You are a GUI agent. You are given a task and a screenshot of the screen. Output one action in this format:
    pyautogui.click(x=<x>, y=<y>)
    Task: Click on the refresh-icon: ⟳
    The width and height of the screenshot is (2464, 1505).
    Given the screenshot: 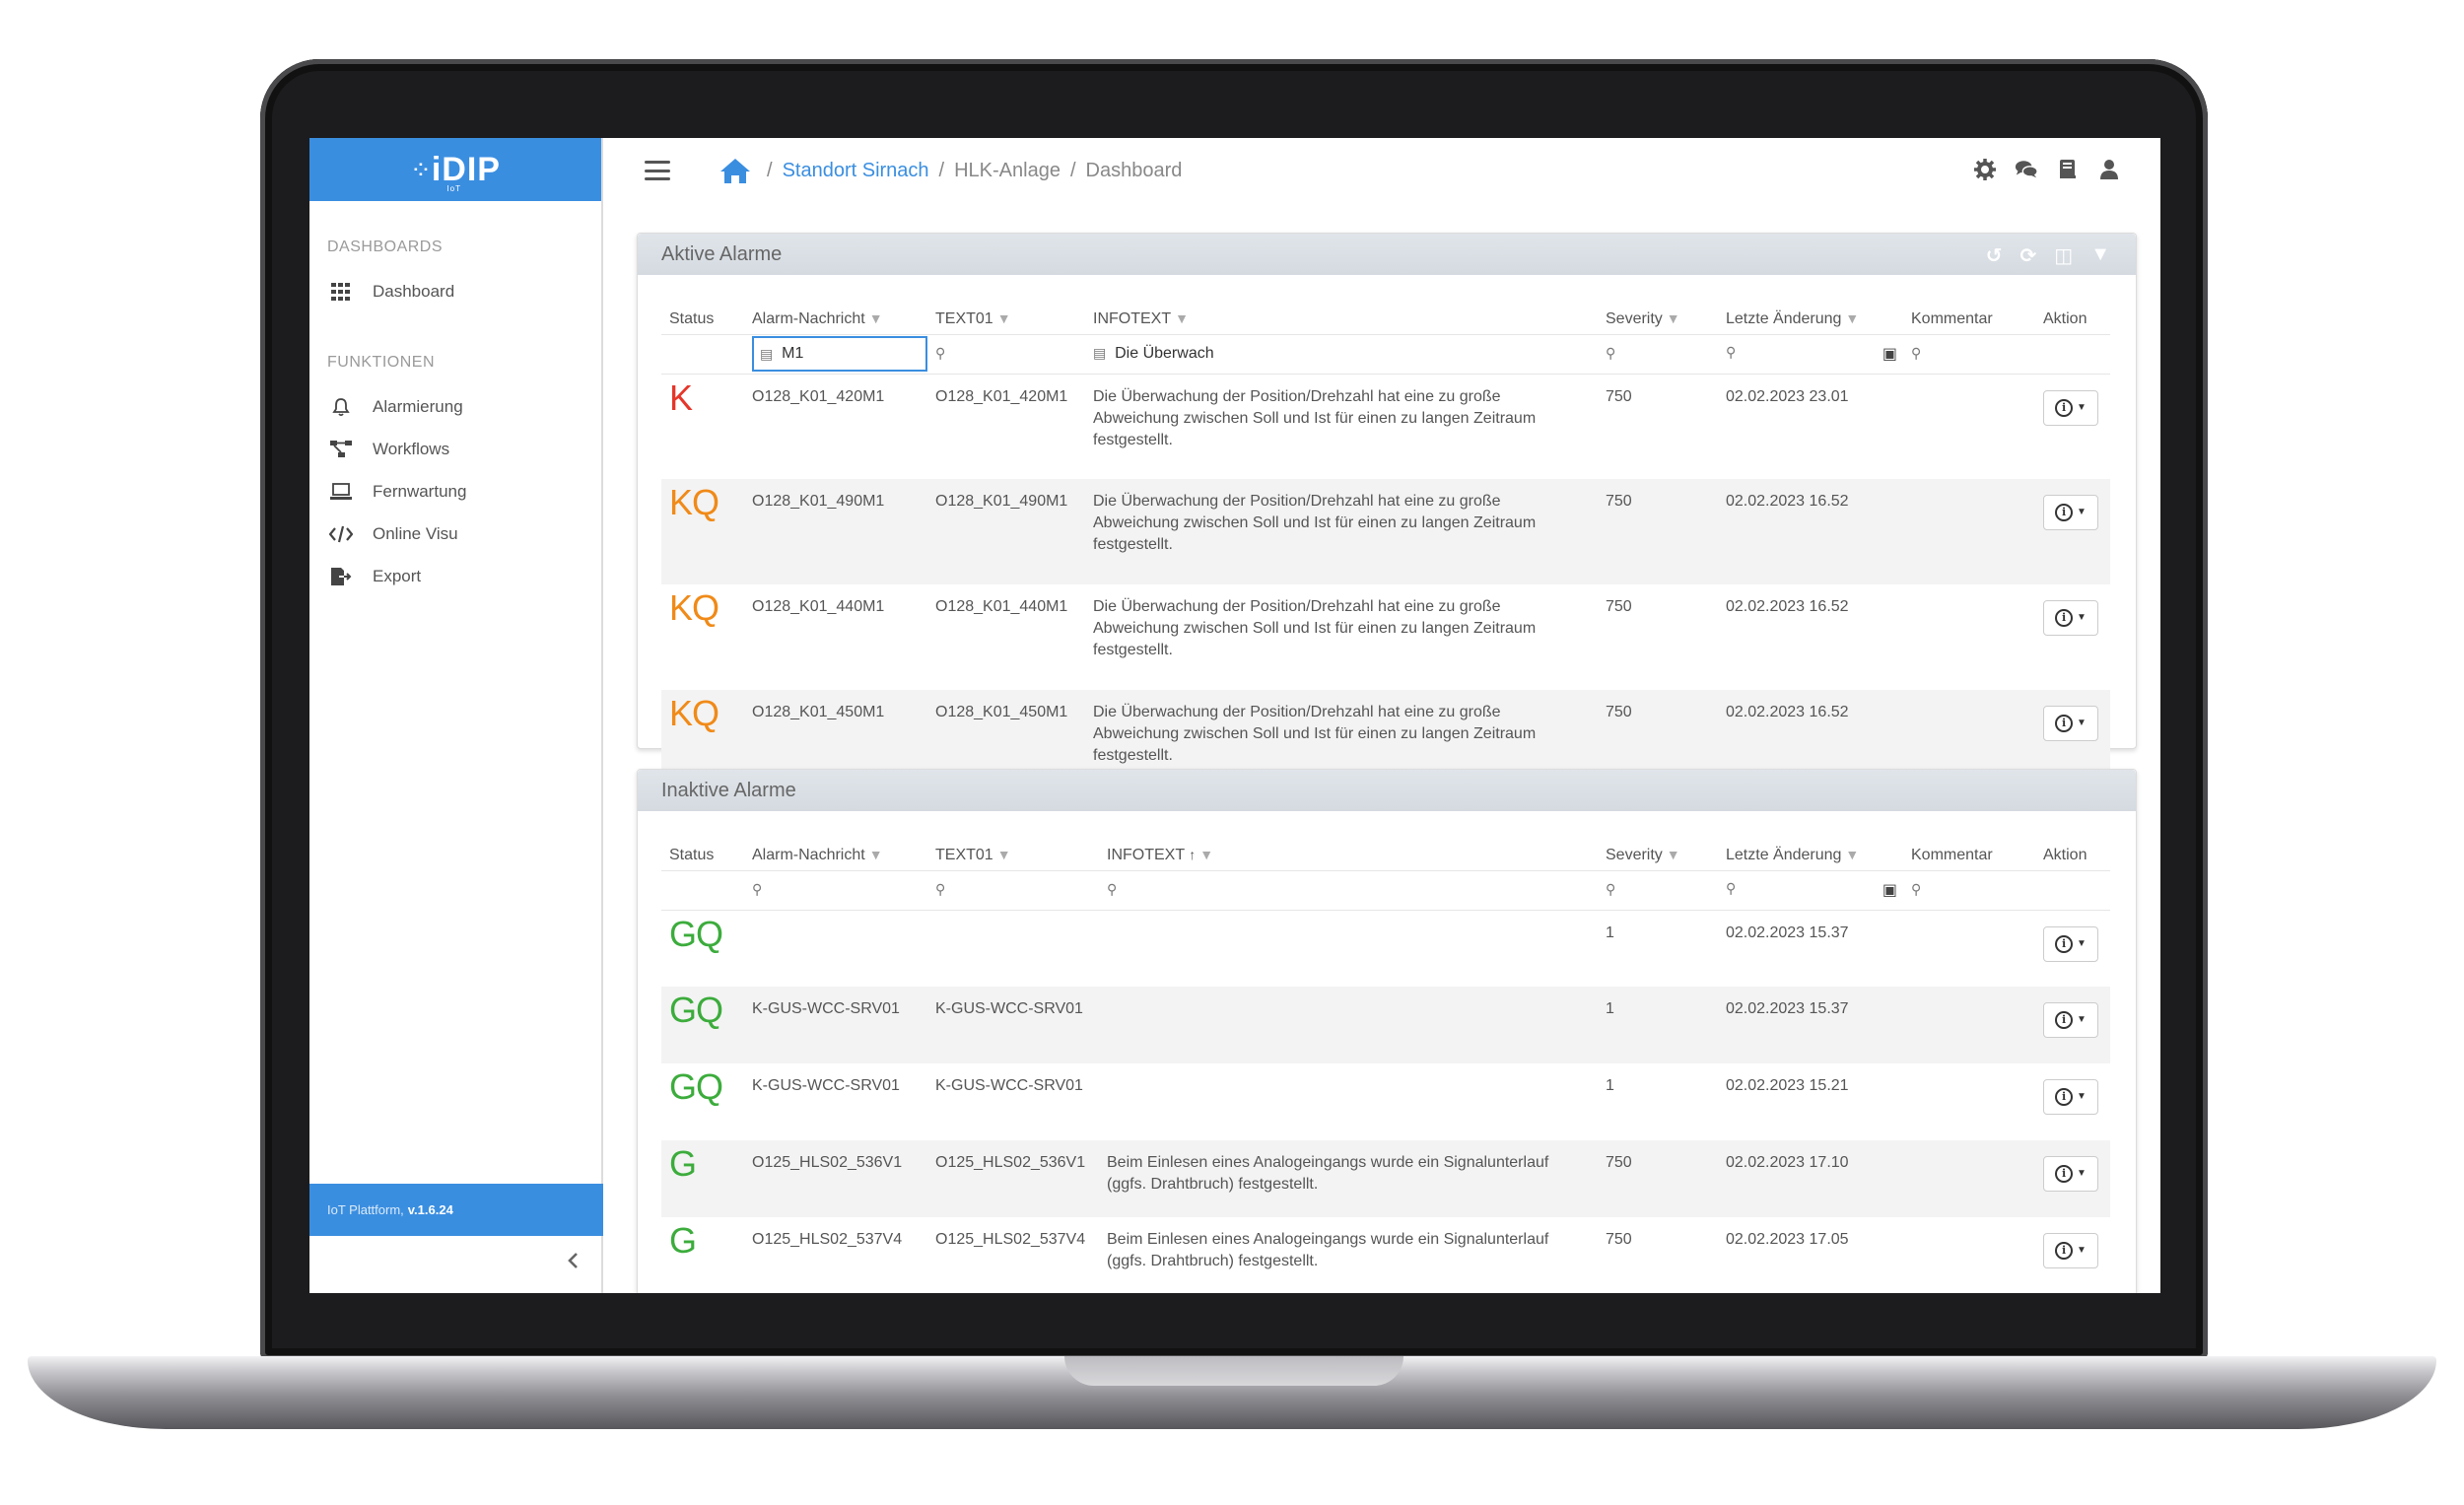 What is the action you would take?
    pyautogui.click(x=2028, y=256)
    